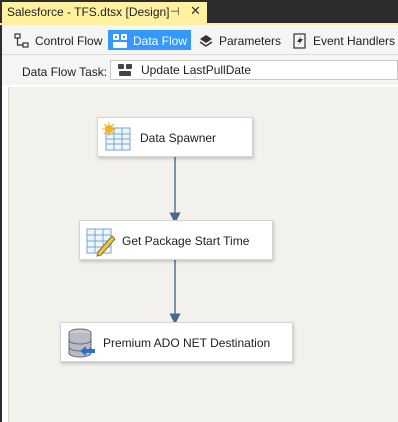 The width and height of the screenshot is (398, 422). I want to click on document-tab: Salesforce - TFS.dtsx [Design] ⊣ ✕, so click(104, 12).